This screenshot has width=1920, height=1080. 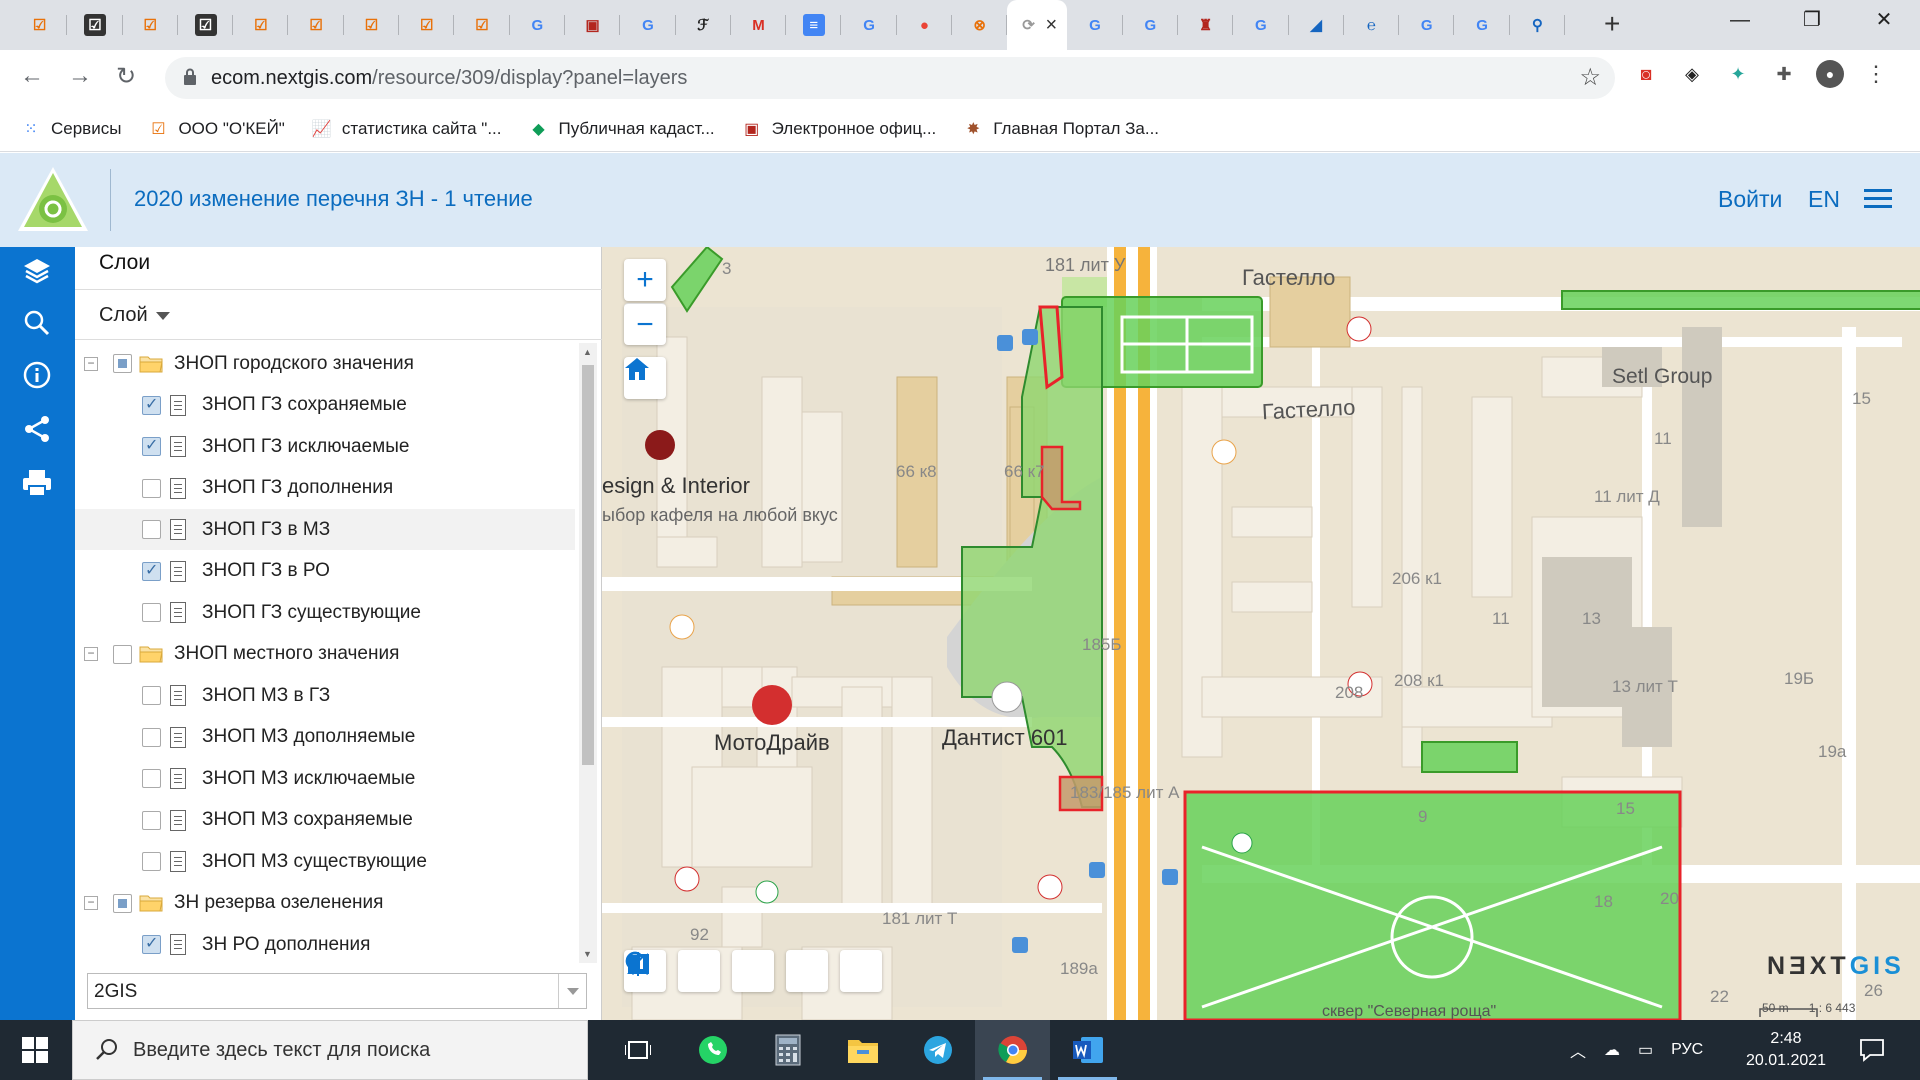 I want to click on layer-row: ЗН РО дополнения, so click(x=325, y=943).